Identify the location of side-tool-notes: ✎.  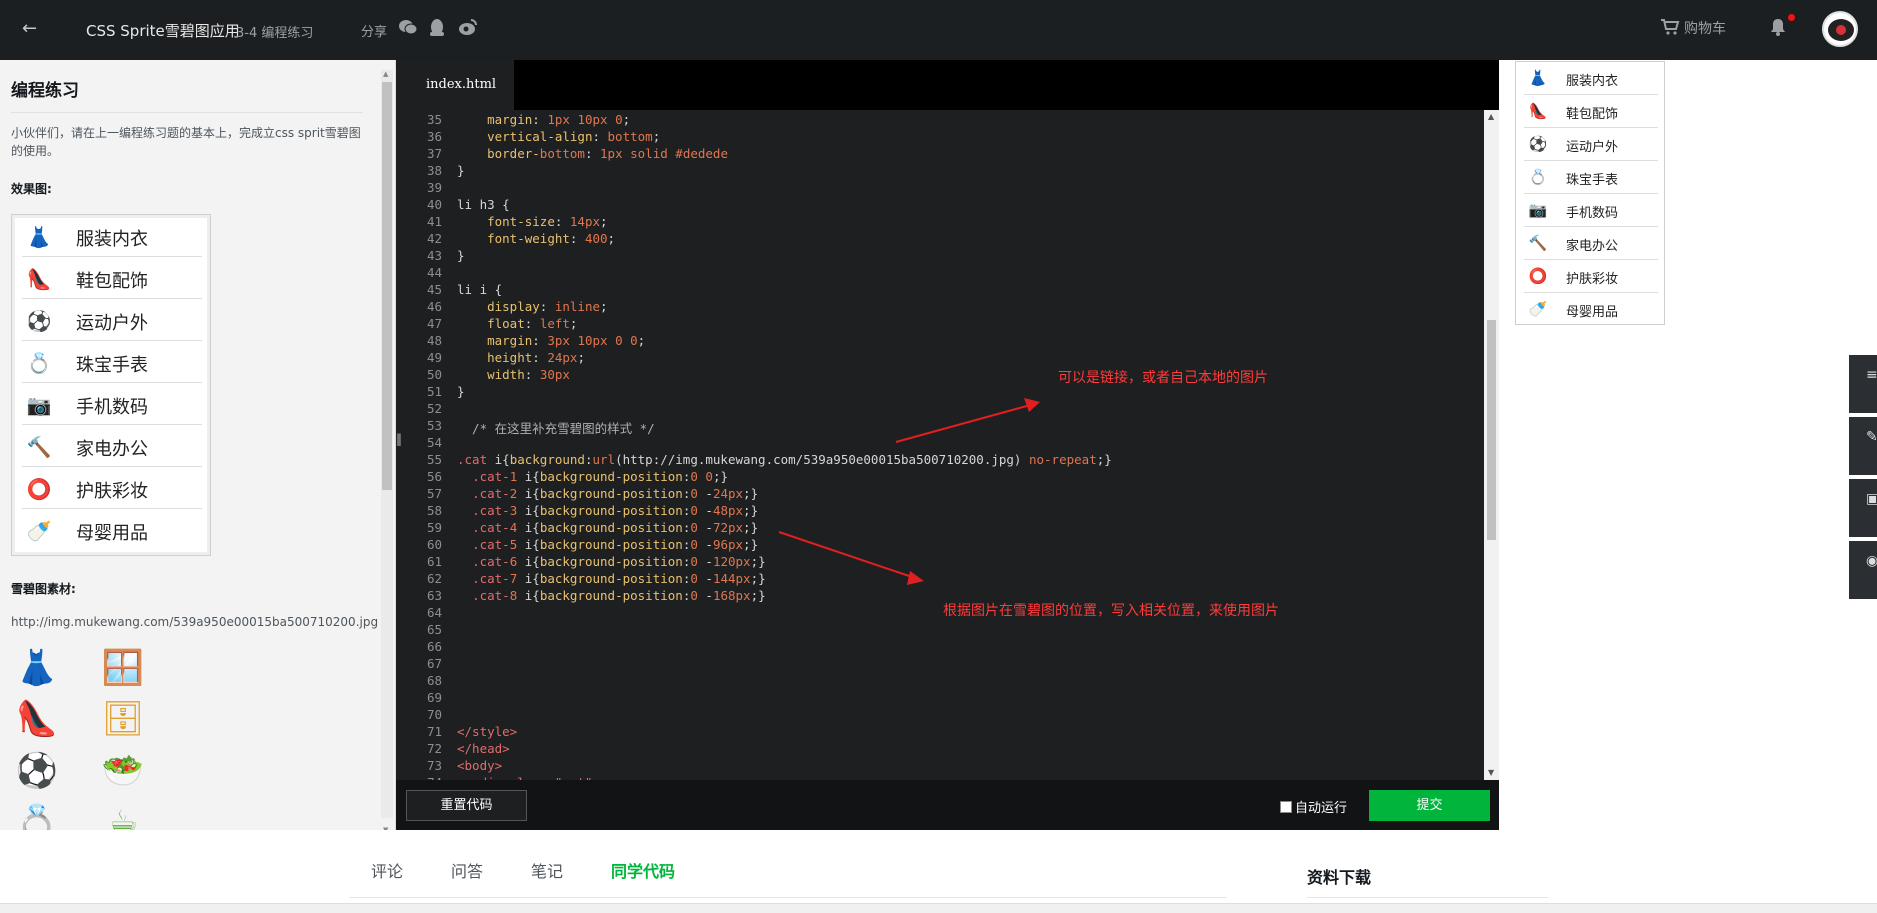
(1863, 446).